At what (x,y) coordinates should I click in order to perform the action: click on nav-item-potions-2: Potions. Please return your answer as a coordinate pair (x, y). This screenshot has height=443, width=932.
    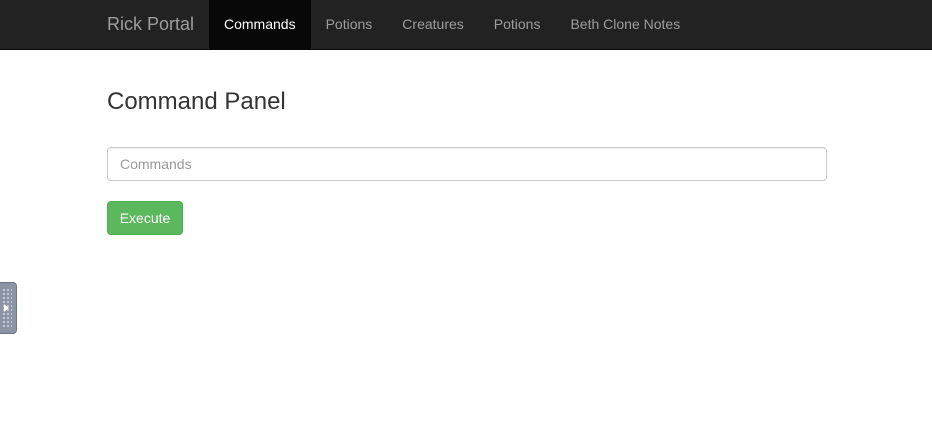
    Looking at the image, I should click on (517, 25).